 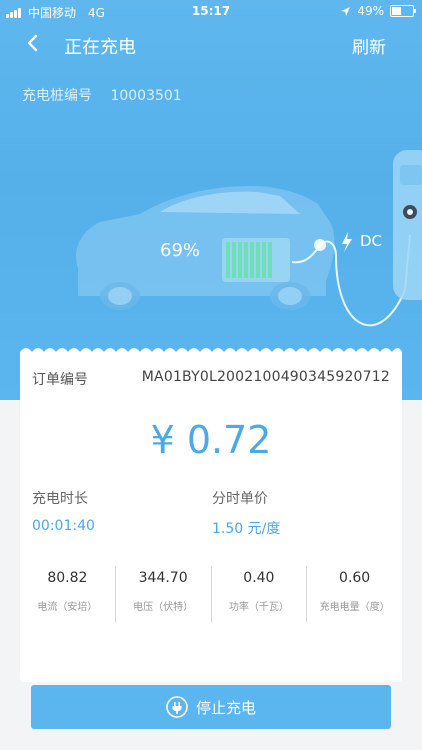 What do you see at coordinates (211, 11) in the screenshot?
I see `status-bar: 中国移动 4G 15:17 49%` at bounding box center [211, 11].